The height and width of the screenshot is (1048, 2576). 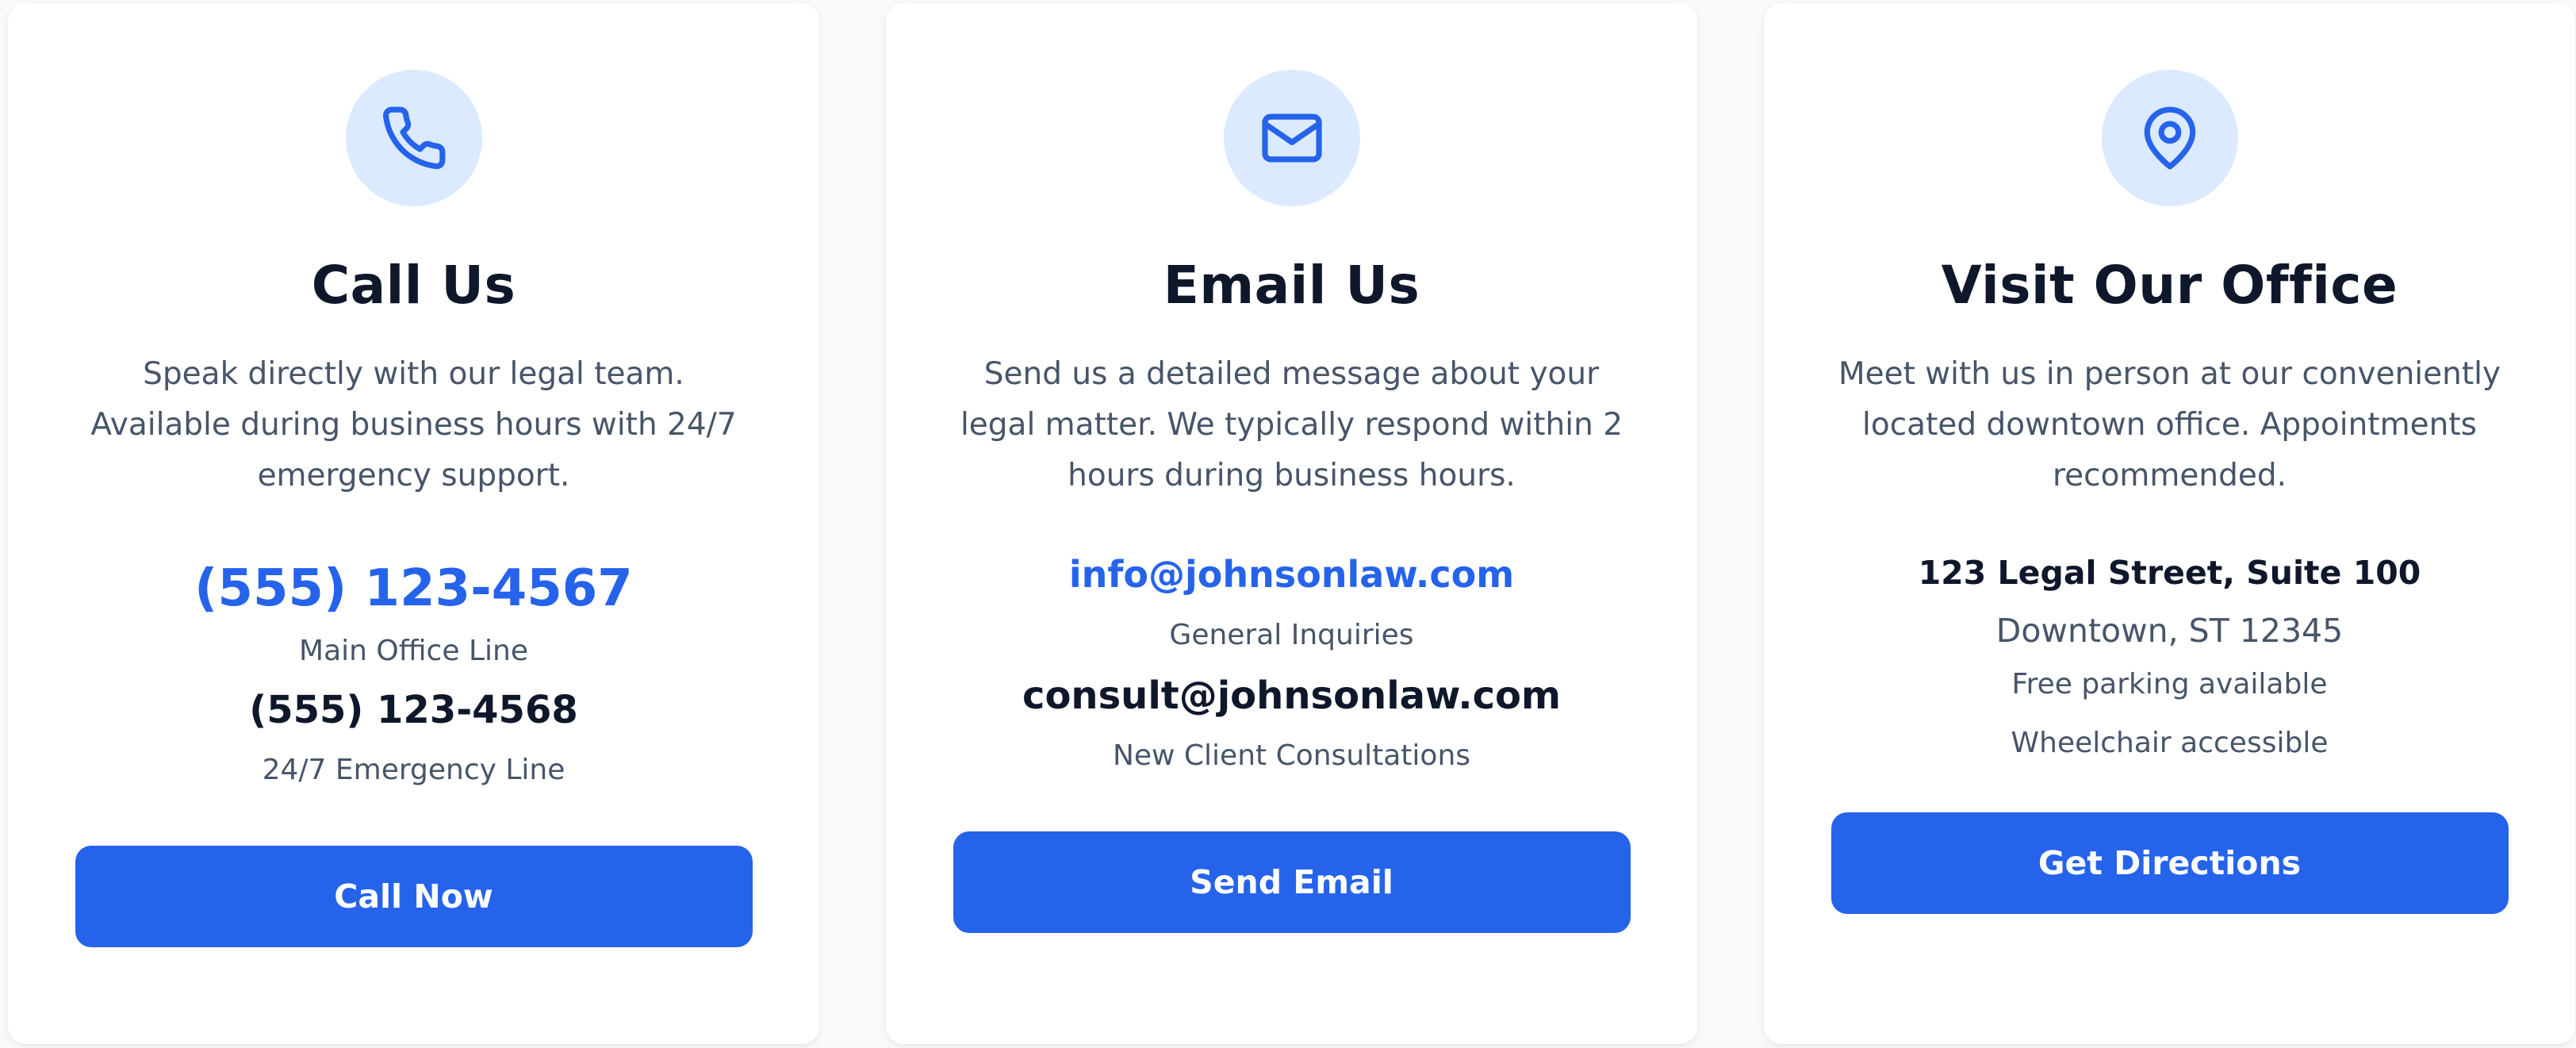 What do you see at coordinates (414, 710) in the screenshot?
I see `emergency-phone-link: (555) 123-4568` at bounding box center [414, 710].